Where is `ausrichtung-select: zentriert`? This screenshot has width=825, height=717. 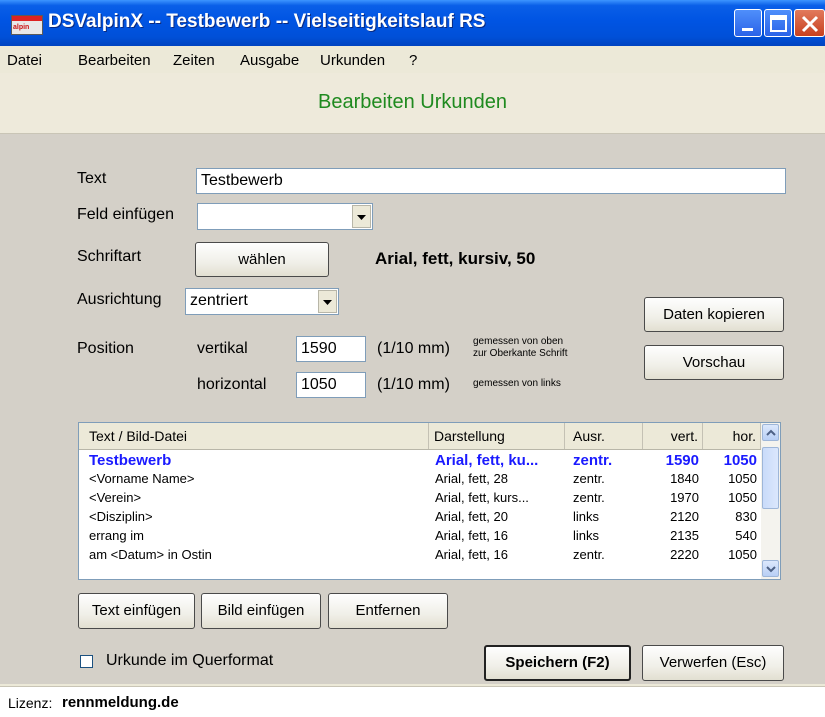 ausrichtung-select: zentriert is located at coordinates (262, 301).